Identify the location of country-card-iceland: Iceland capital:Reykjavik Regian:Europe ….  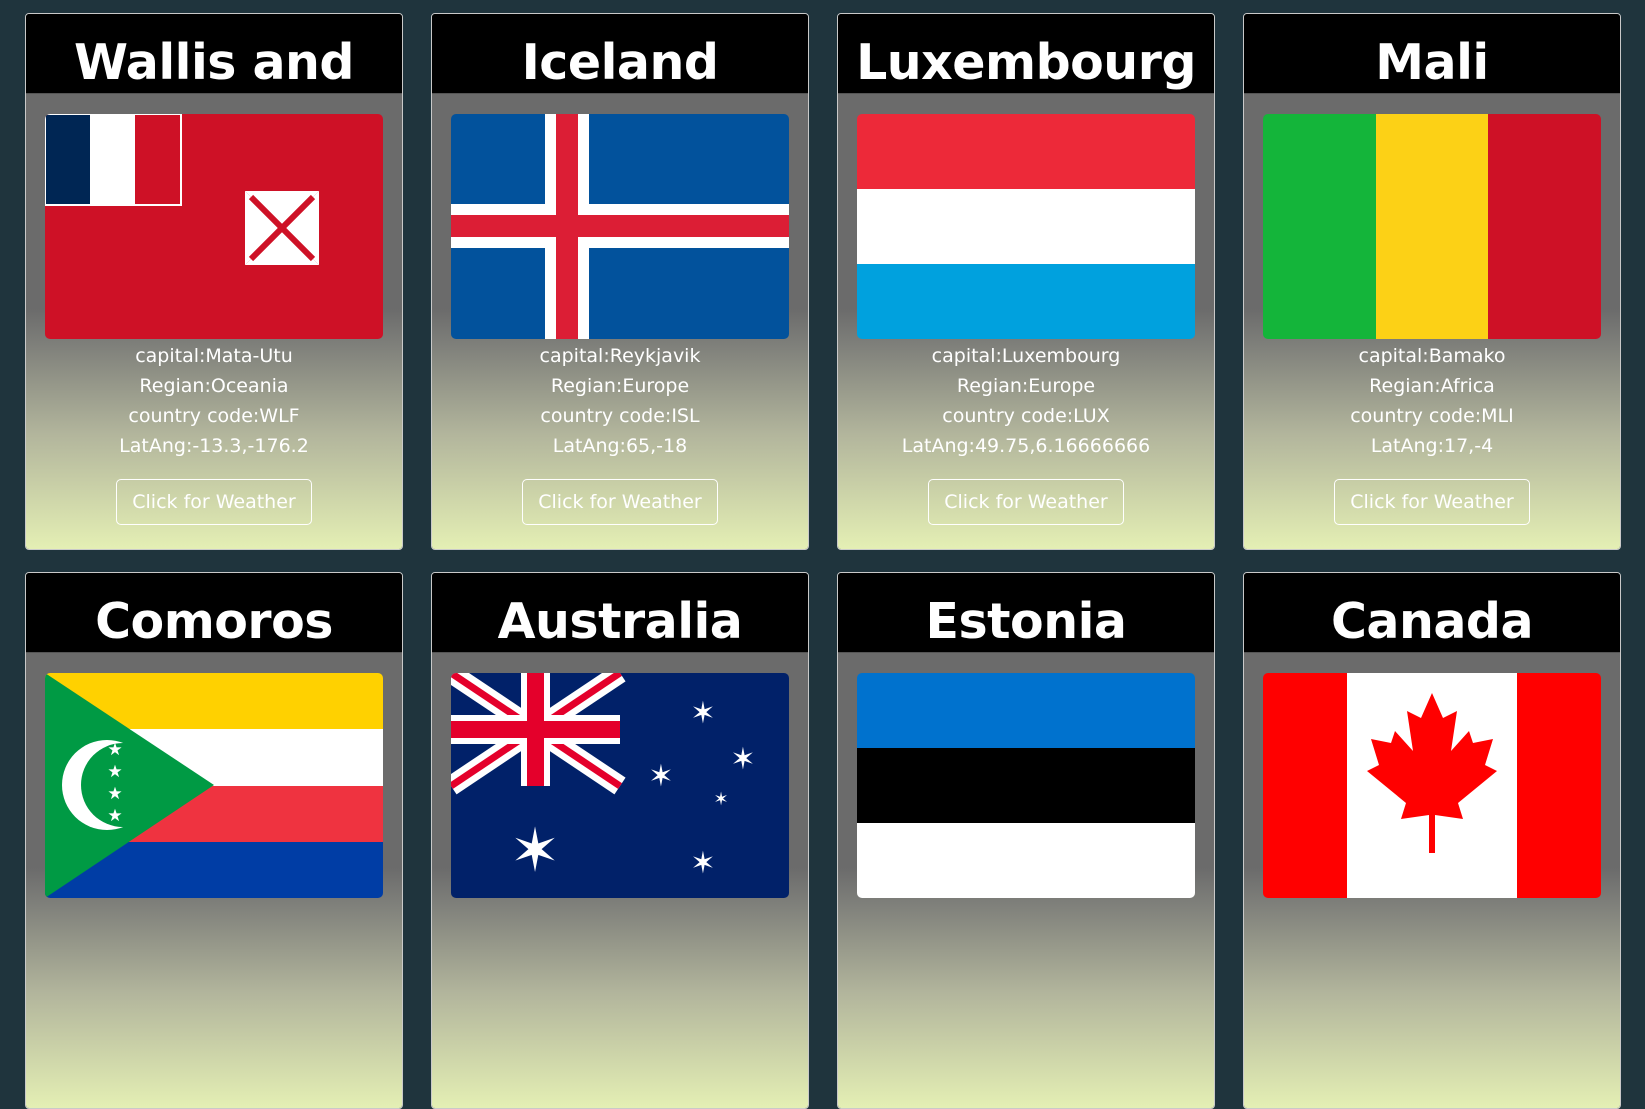
(620, 281).